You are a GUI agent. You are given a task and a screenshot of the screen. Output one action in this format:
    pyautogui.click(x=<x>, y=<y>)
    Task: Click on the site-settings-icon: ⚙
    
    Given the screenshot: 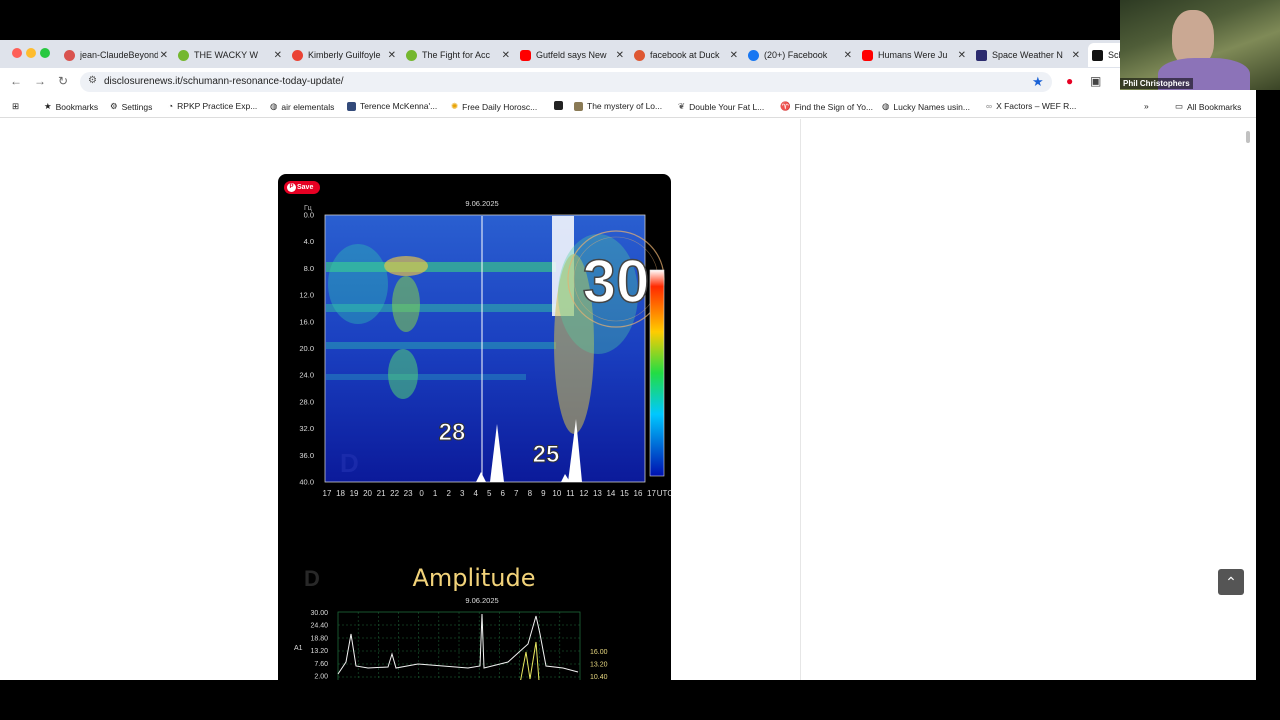 What is the action you would take?
    pyautogui.click(x=92, y=80)
    